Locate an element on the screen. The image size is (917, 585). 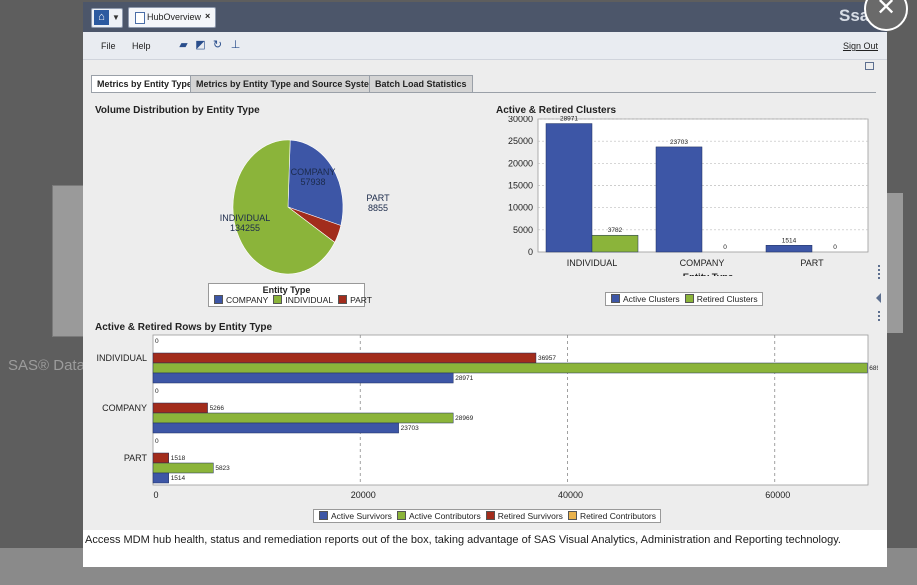
menu-help: Help is located at coordinates (141, 46).